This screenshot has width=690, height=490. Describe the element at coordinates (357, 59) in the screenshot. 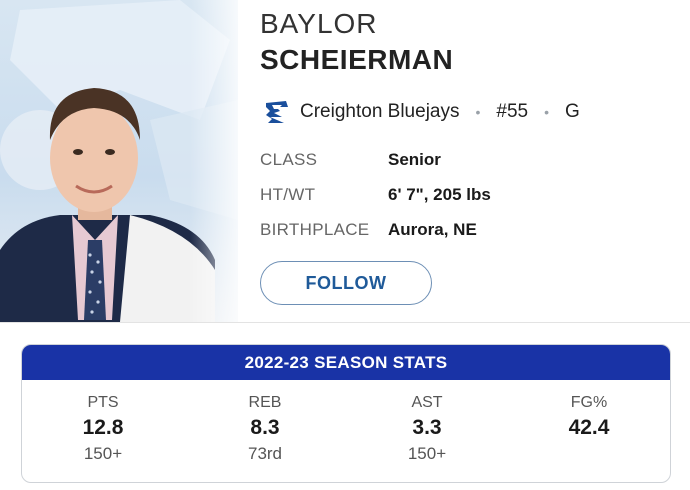

I see `player-last-name: SCHEIERMAN` at that location.